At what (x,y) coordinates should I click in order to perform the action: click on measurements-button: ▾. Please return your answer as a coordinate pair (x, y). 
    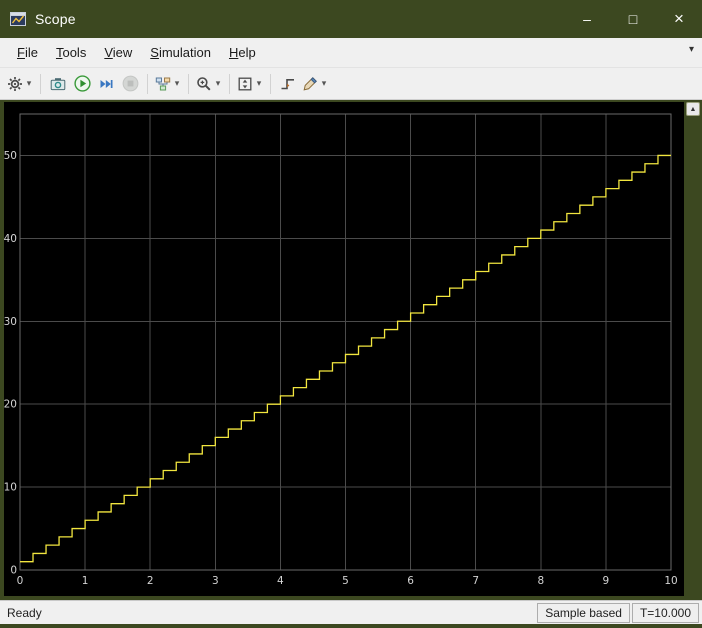
    Looking at the image, I should click on (315, 84).